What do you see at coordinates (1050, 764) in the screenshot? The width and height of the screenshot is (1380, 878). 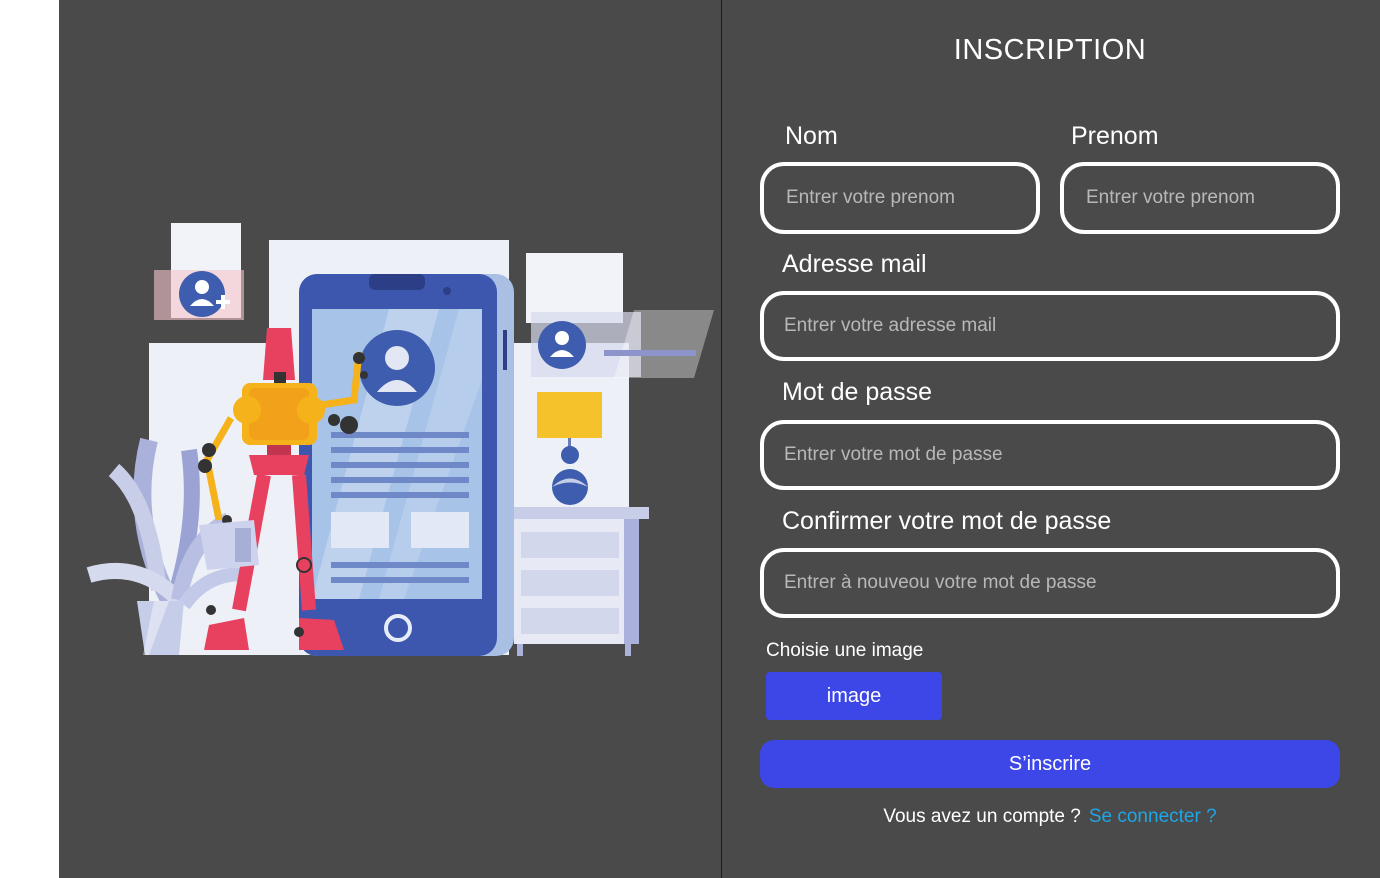 I see `signup-button: S’inscrire` at bounding box center [1050, 764].